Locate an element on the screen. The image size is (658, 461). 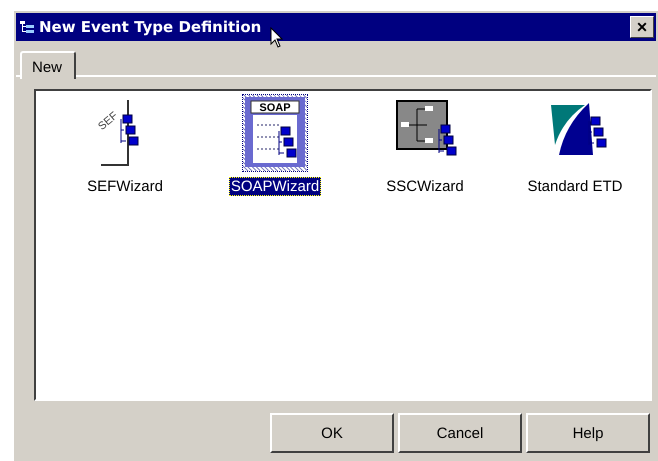
dialog-button: Cancel is located at coordinates (460, 433).